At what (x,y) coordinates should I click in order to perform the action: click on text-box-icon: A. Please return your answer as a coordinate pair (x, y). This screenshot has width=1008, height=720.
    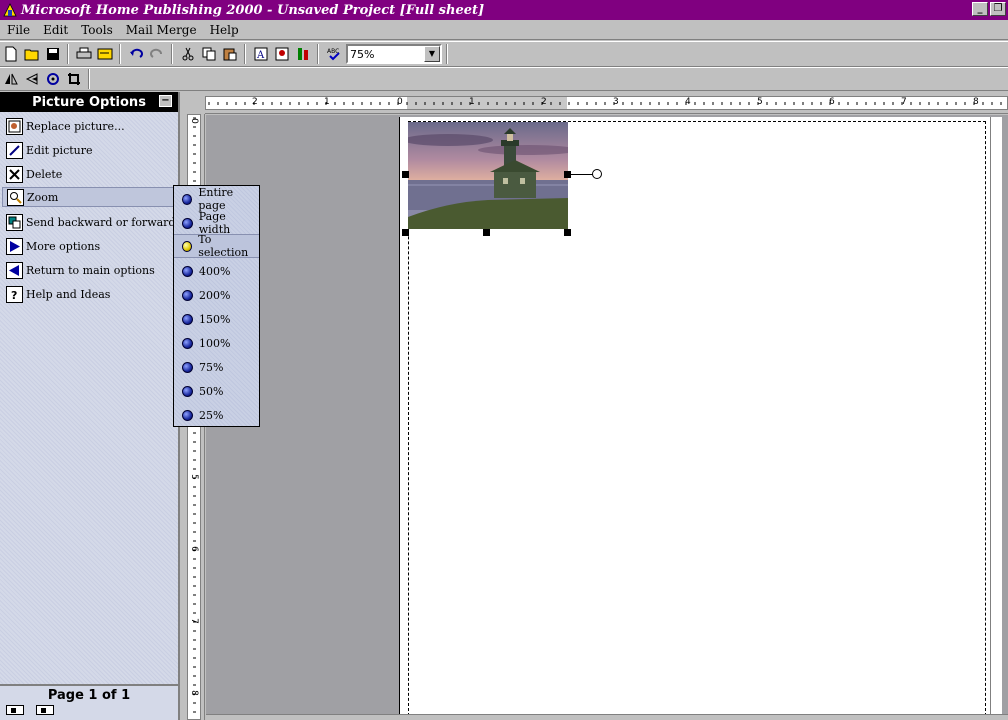
    Looking at the image, I should click on (260, 54).